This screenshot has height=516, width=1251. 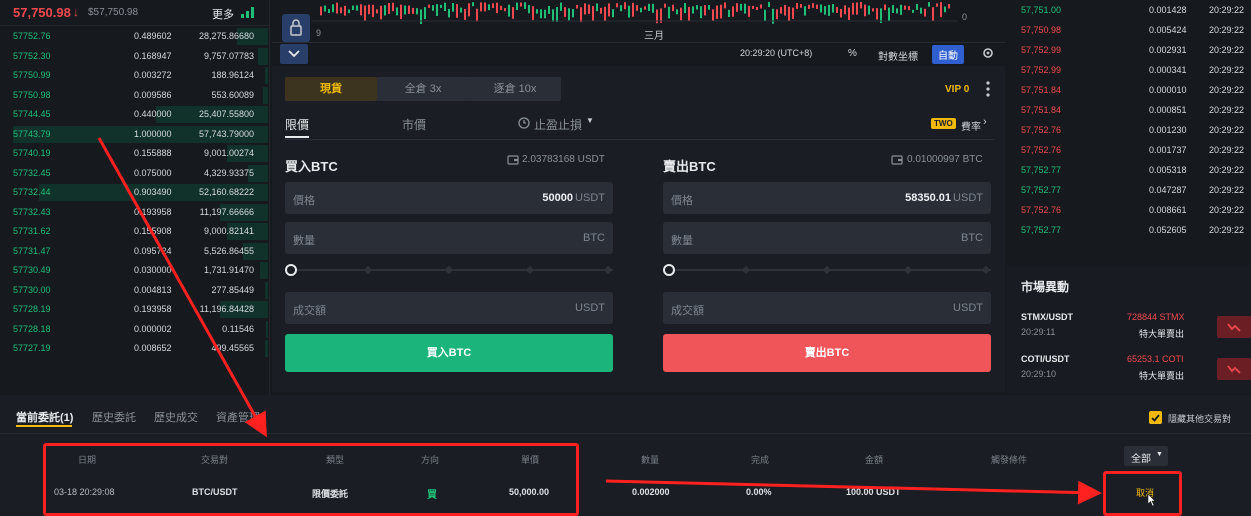 What do you see at coordinates (776, 53) in the screenshot?
I see `chart-time: 20:29:20 (UTC+8)` at bounding box center [776, 53].